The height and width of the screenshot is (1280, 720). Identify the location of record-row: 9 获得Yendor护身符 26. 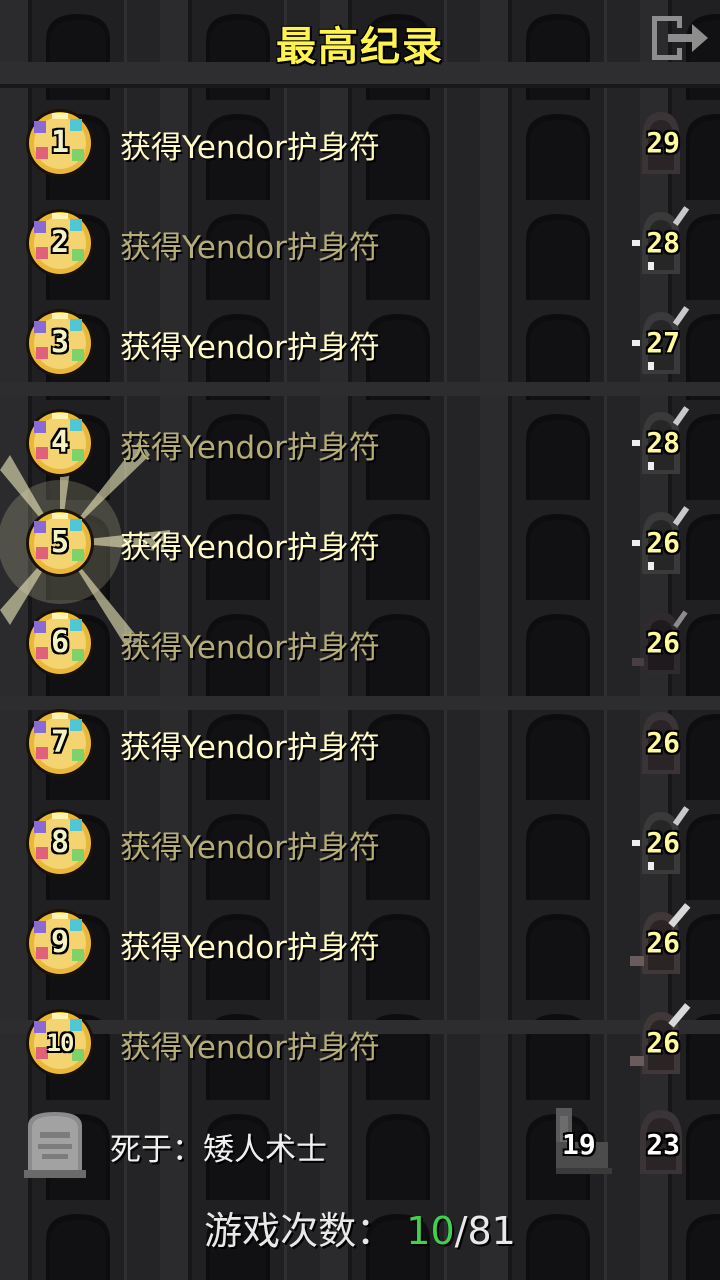
(360, 942).